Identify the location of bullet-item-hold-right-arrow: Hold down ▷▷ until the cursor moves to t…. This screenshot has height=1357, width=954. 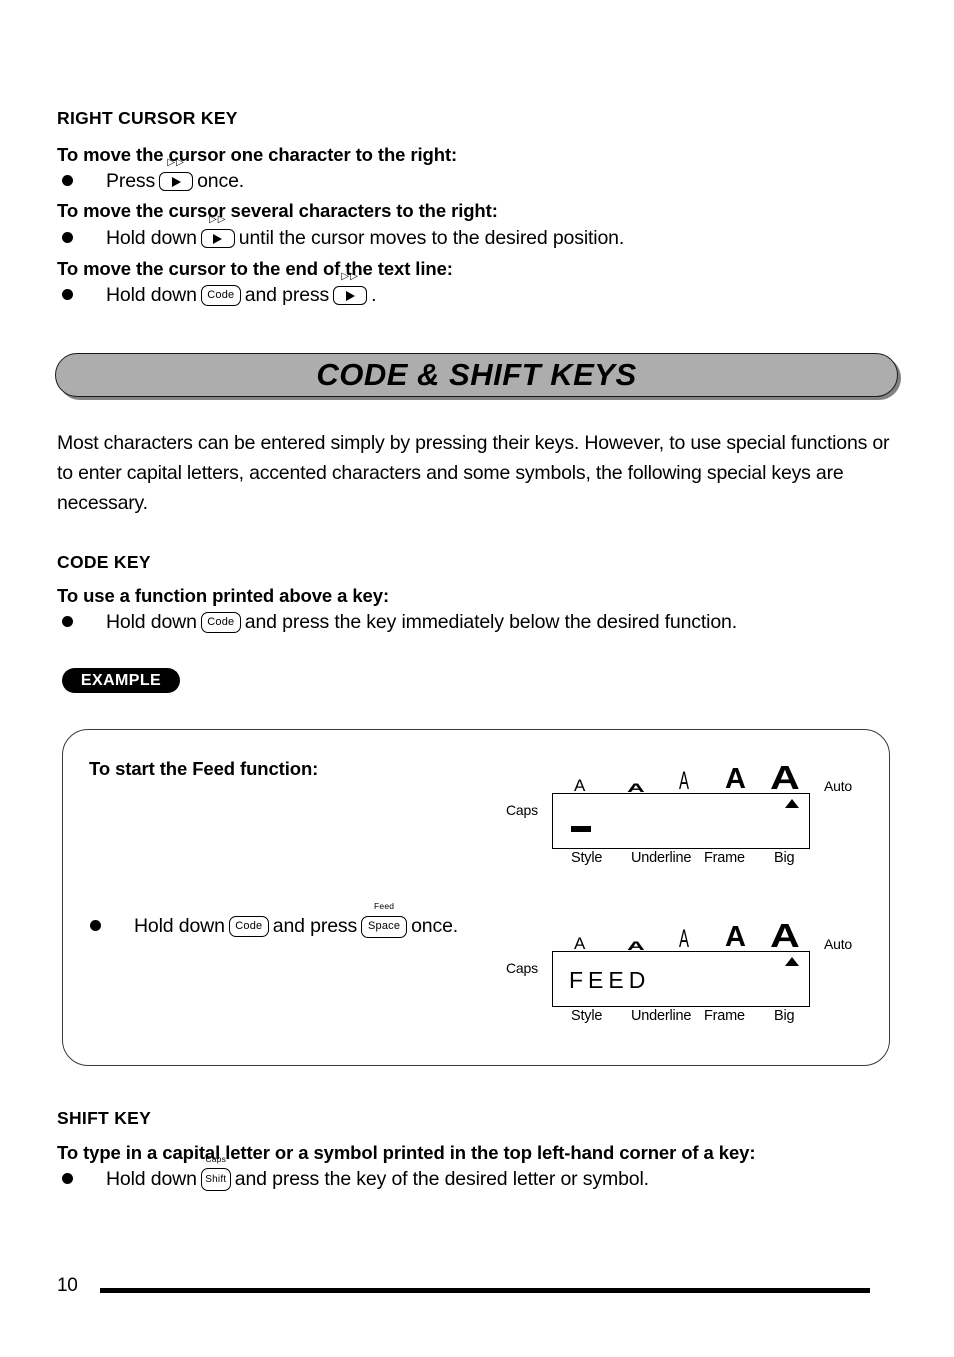
(343, 232).